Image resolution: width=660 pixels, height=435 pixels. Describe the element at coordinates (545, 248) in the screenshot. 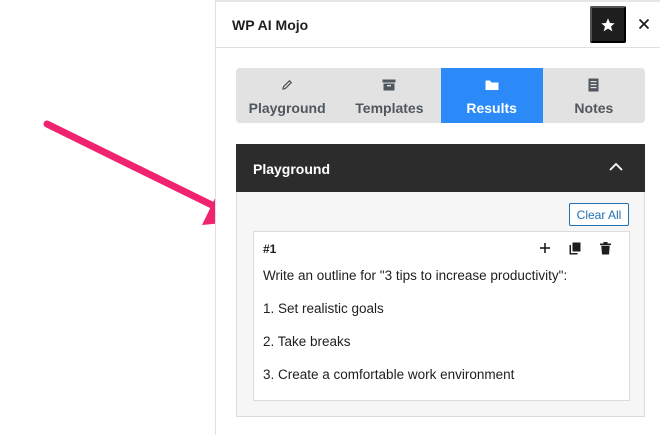

I see `add-icon` at that location.